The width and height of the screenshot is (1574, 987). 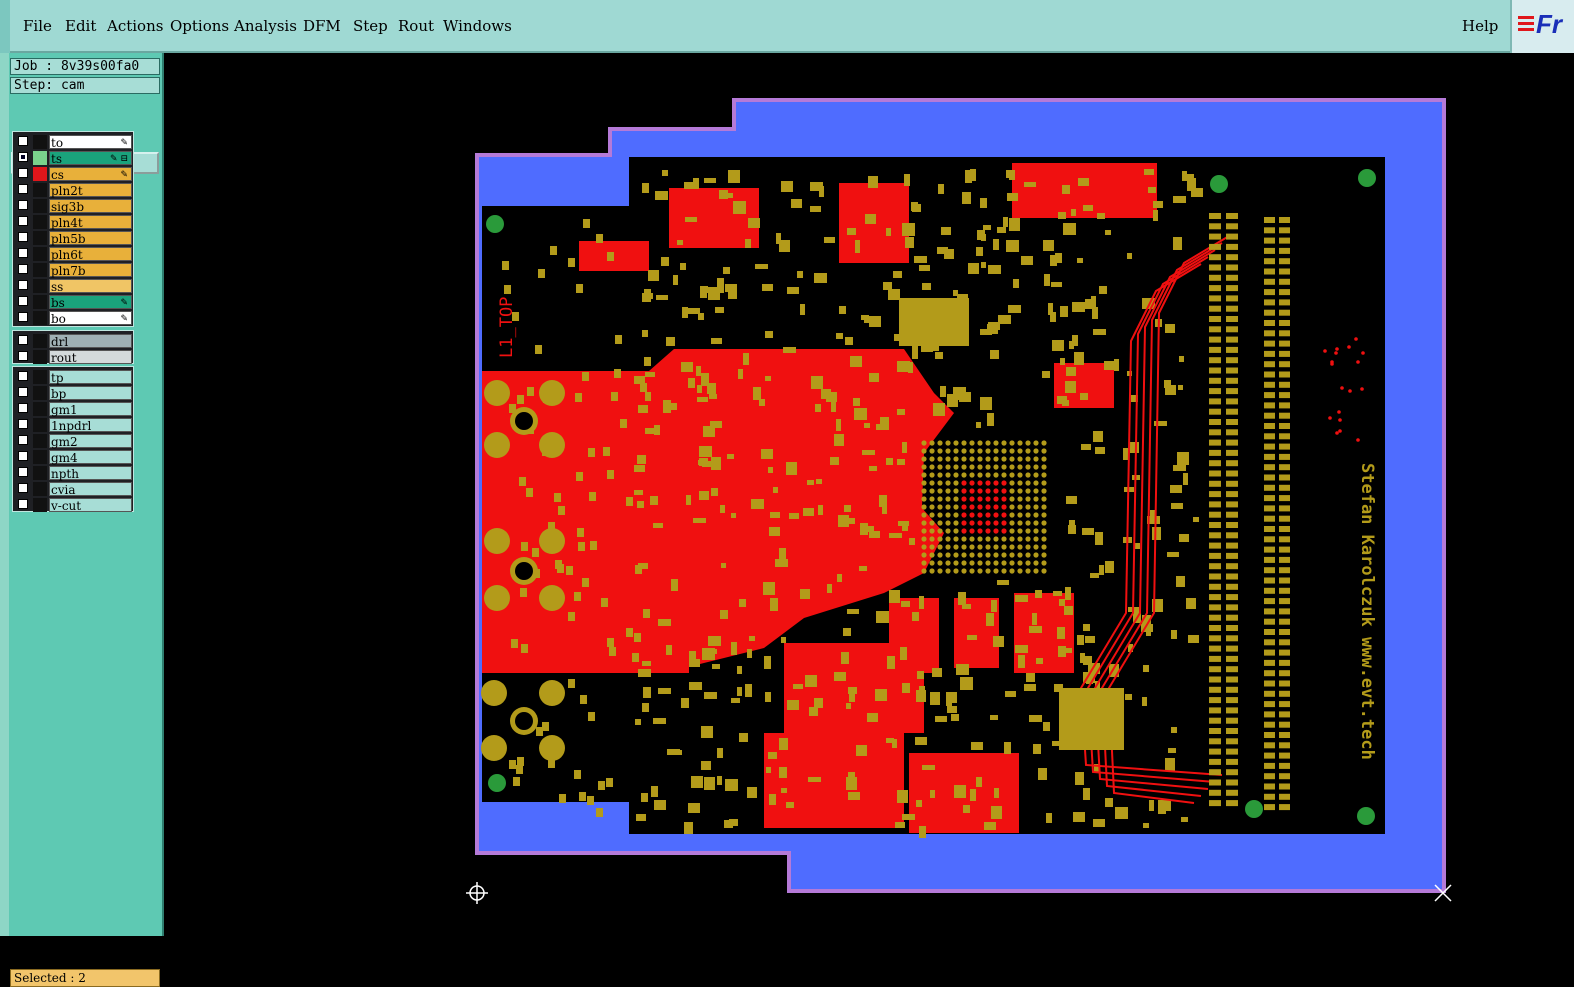 I want to click on layer-row-sig3b: sig3b, so click(x=73, y=206).